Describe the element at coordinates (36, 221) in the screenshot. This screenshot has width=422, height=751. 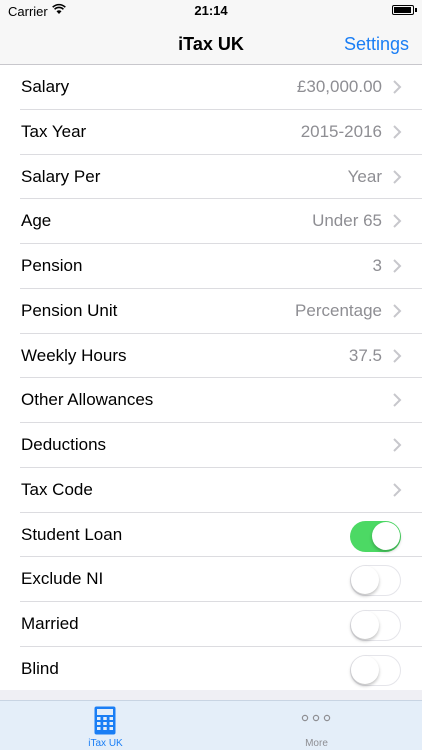
I see `row-label: Age` at that location.